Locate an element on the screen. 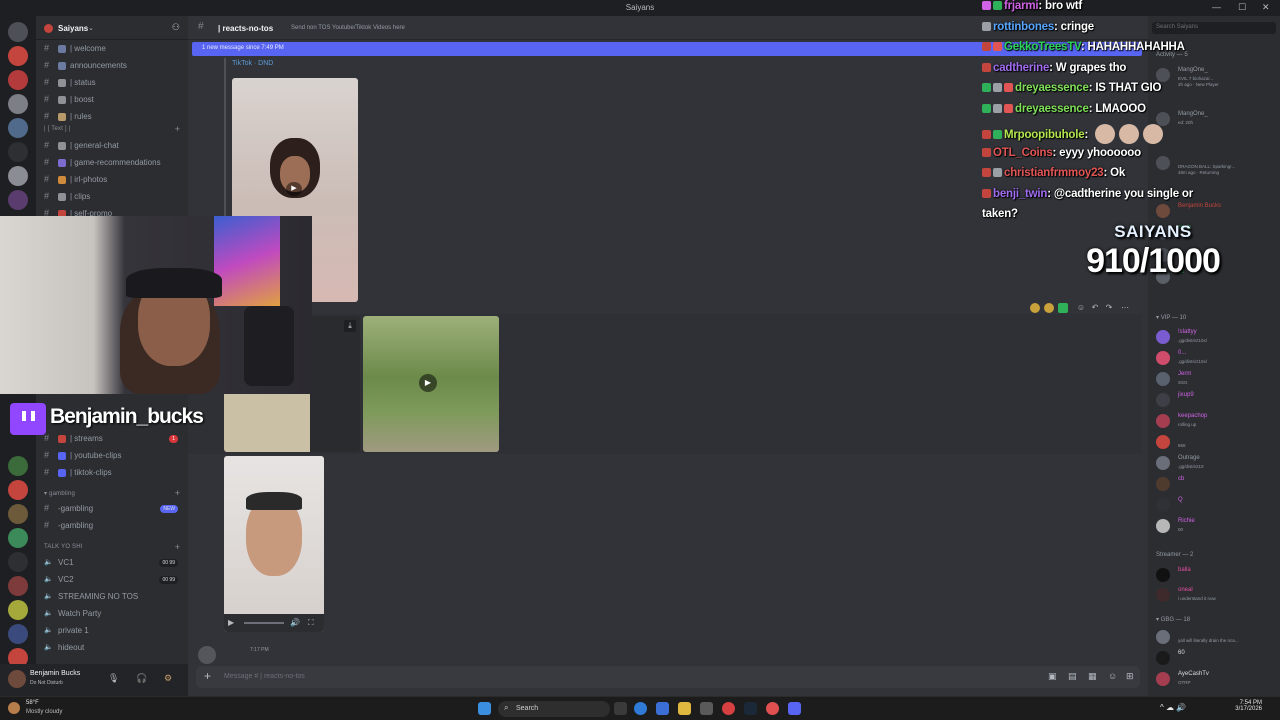  member-item: AyeCashTv OTRP is located at coordinates (1218, 679).